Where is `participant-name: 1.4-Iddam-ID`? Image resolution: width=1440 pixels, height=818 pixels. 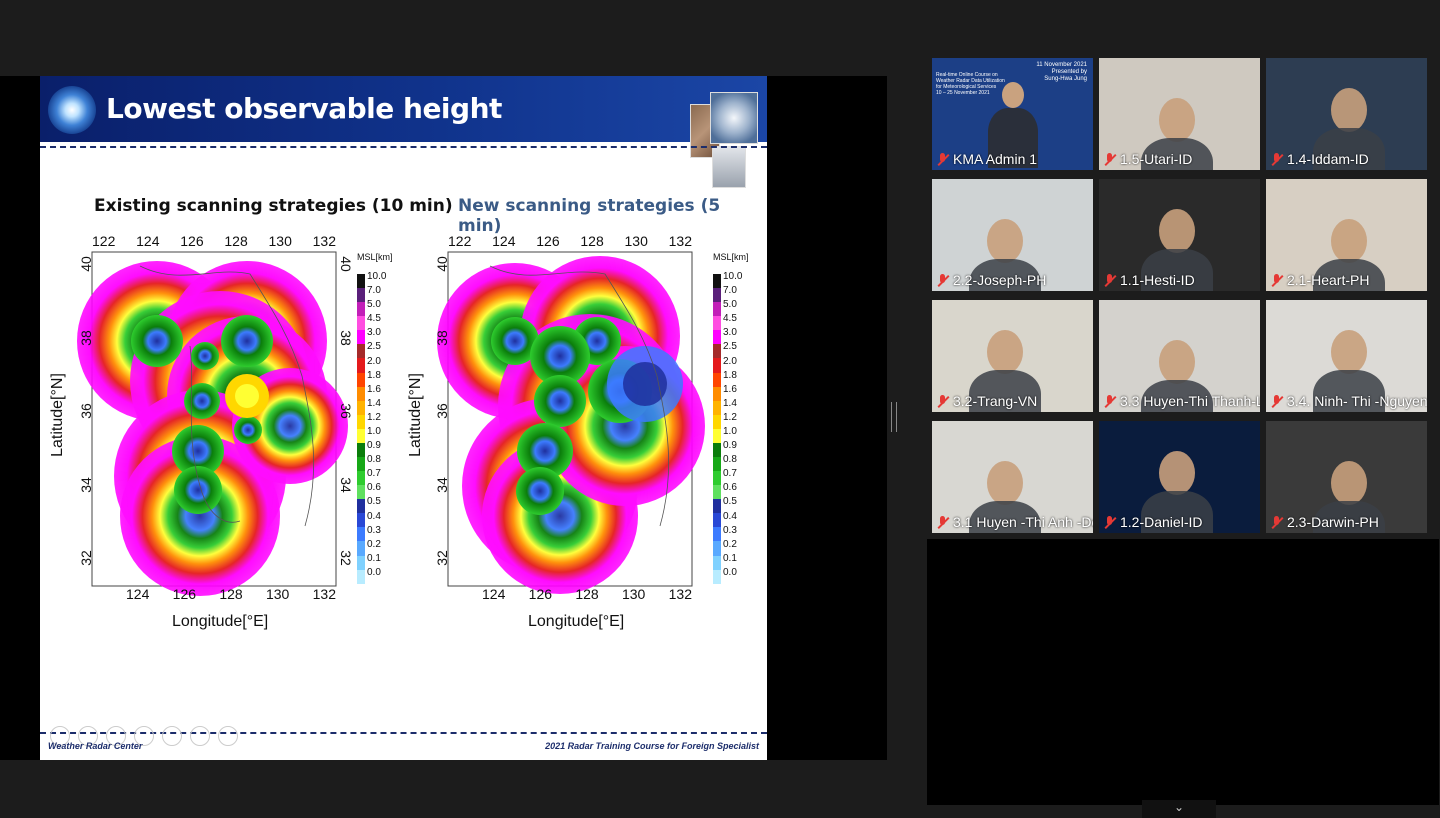
participant-name: 1.4-Iddam-ID is located at coordinates (1328, 159).